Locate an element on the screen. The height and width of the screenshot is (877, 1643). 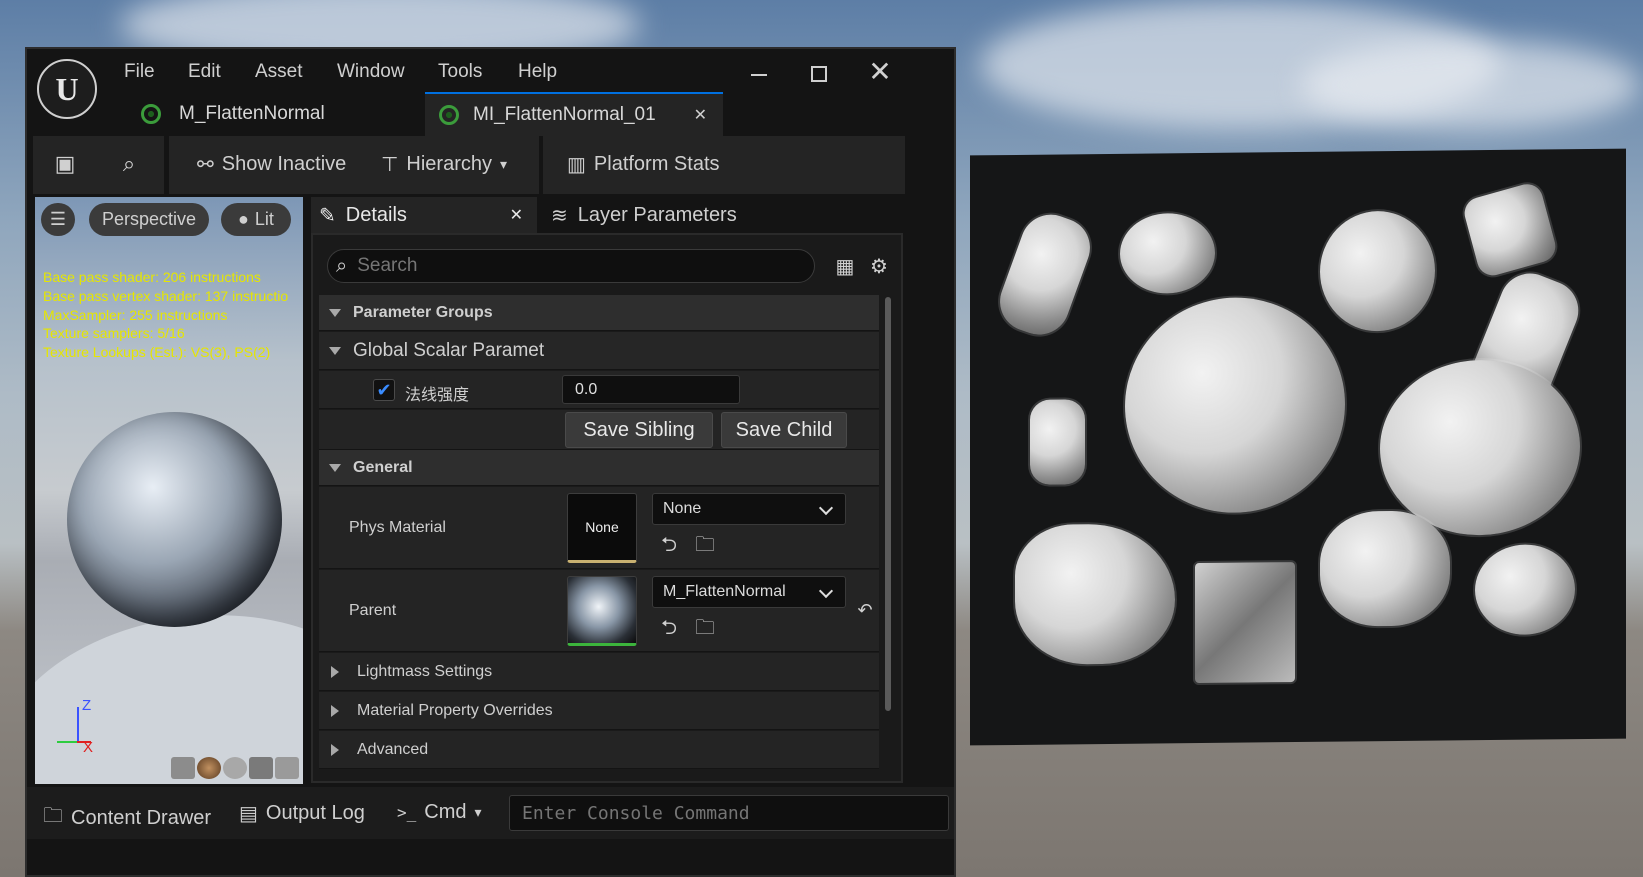
sphere-icon is located at coordinates (209, 768).